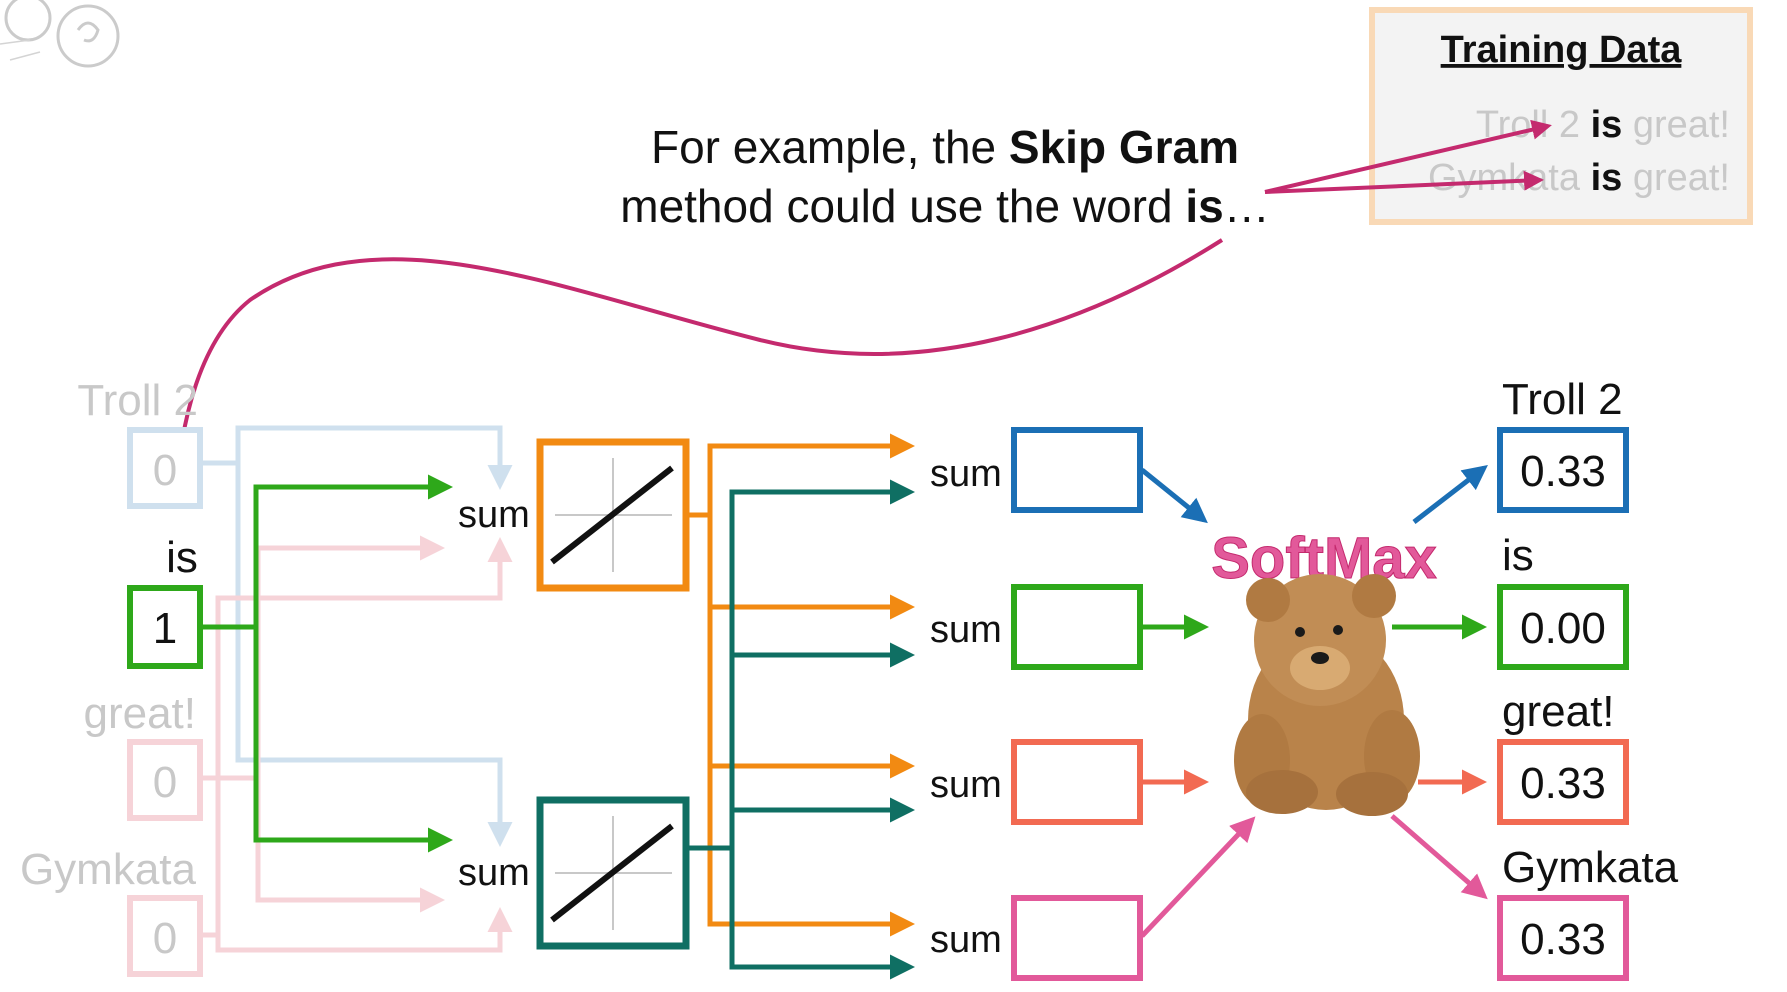 This screenshot has width=1787, height=992. What do you see at coordinates (494, 873) in the screenshot?
I see `hidden-sum-label-bottom: sum` at bounding box center [494, 873].